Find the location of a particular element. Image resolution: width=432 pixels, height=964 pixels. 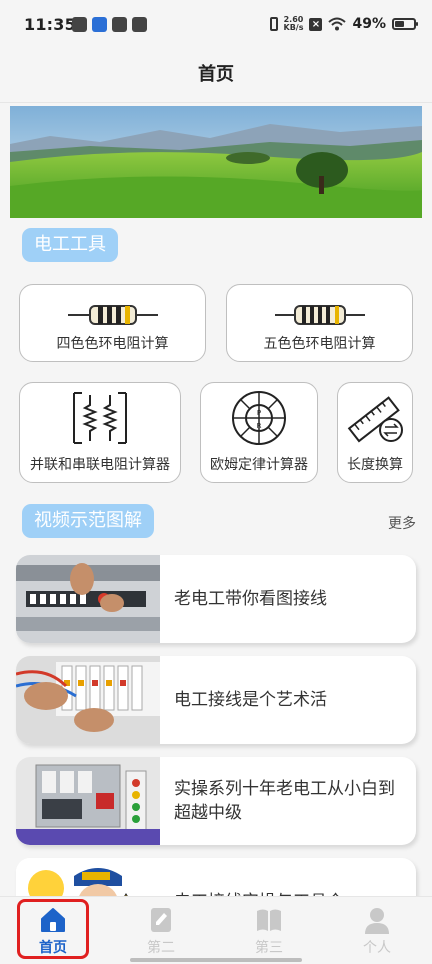

tool-card-parallel-series: 并联和串联电阻计算器 is located at coordinates (100, 432).